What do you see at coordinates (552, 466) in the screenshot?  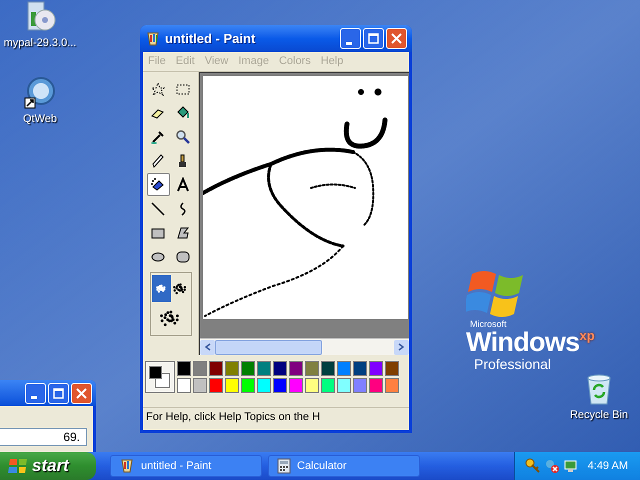 I see `network-error-icon` at bounding box center [552, 466].